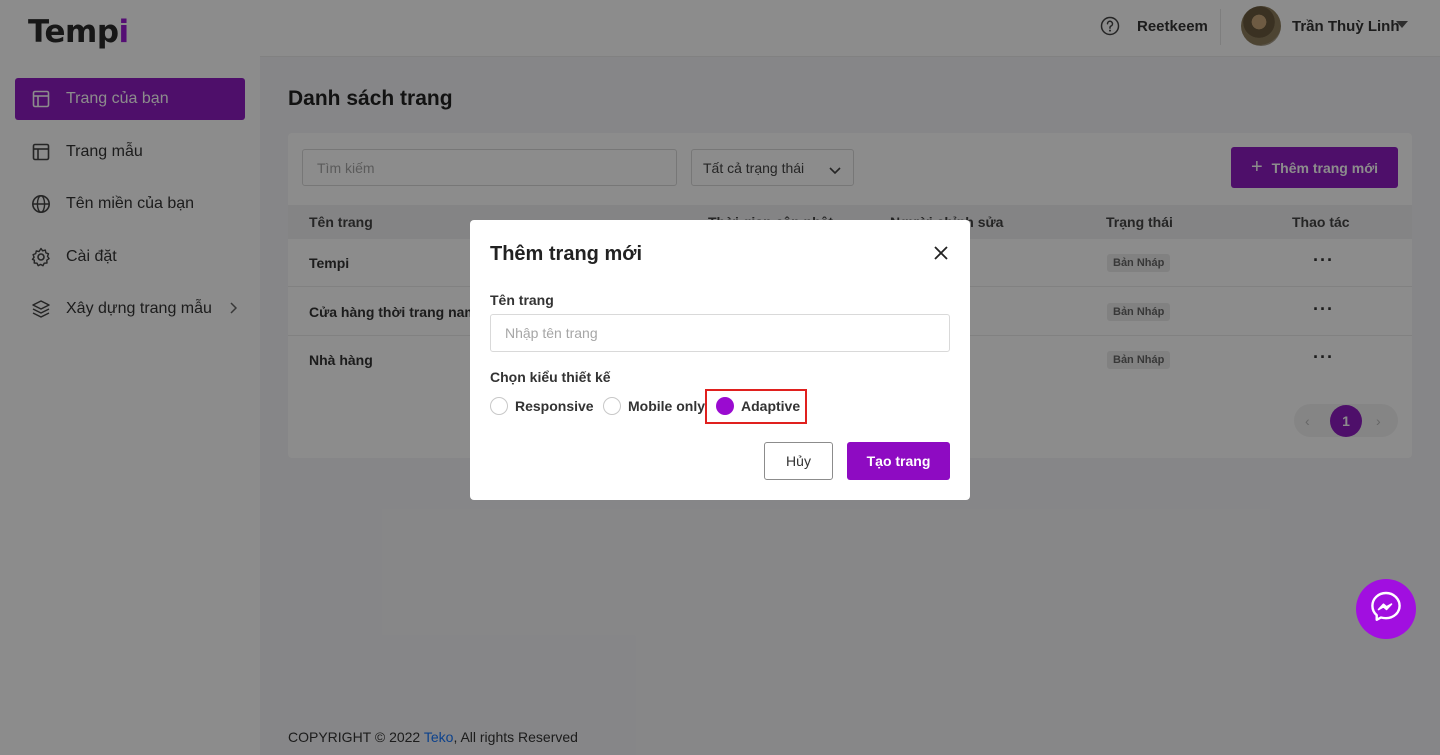  Describe the element at coordinates (798, 461) in the screenshot. I see `cancel-button: Hủy` at that location.